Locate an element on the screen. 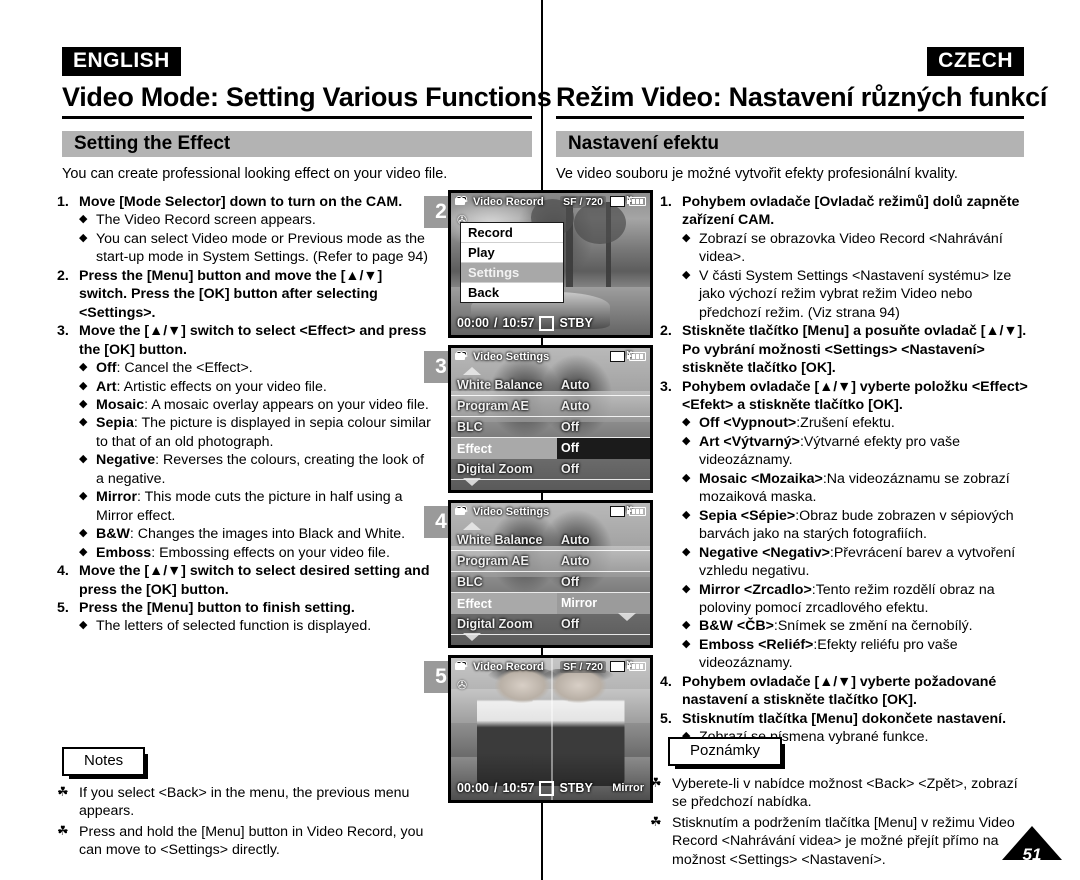  step-number: 3. is located at coordinates (63, 331).